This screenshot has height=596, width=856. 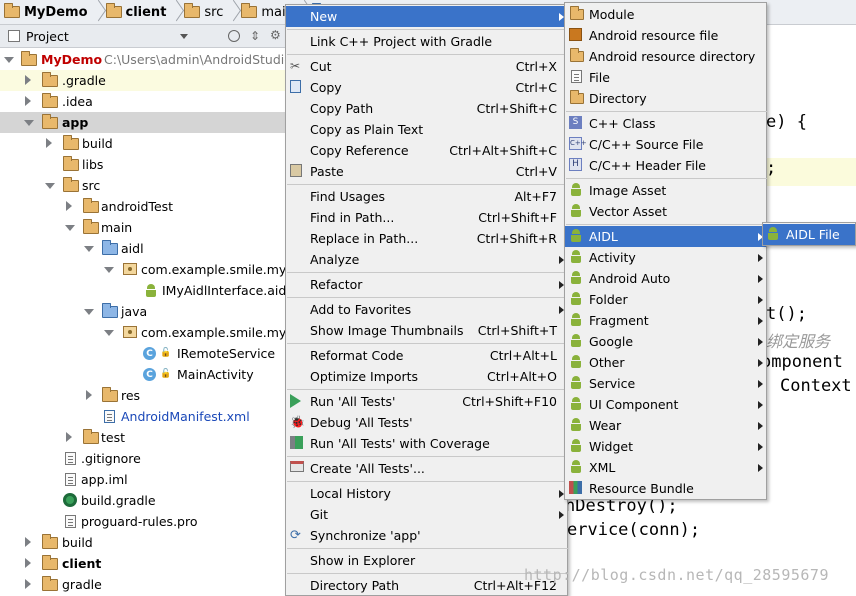 What do you see at coordinates (142, 311) in the screenshot?
I see `tree-item-java: java` at bounding box center [142, 311].